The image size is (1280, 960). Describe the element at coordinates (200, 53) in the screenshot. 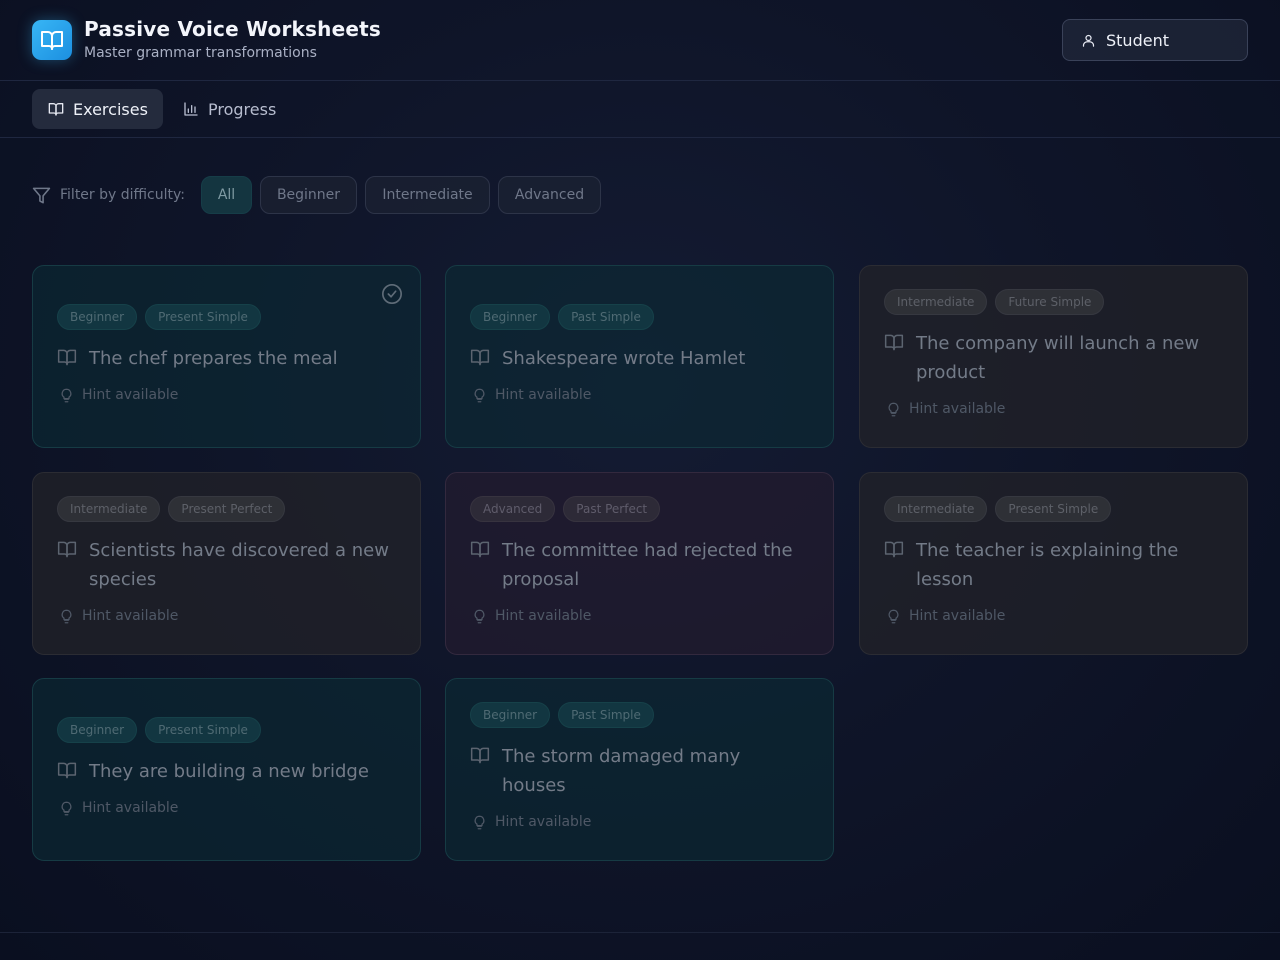

I see `app-subtitle: Master grammar transformations` at that location.